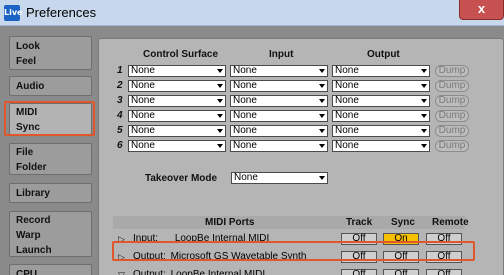 This screenshot has height=275, width=504. Describe the element at coordinates (50, 159) in the screenshot. I see `tab-file-folder: File Folder` at that location.